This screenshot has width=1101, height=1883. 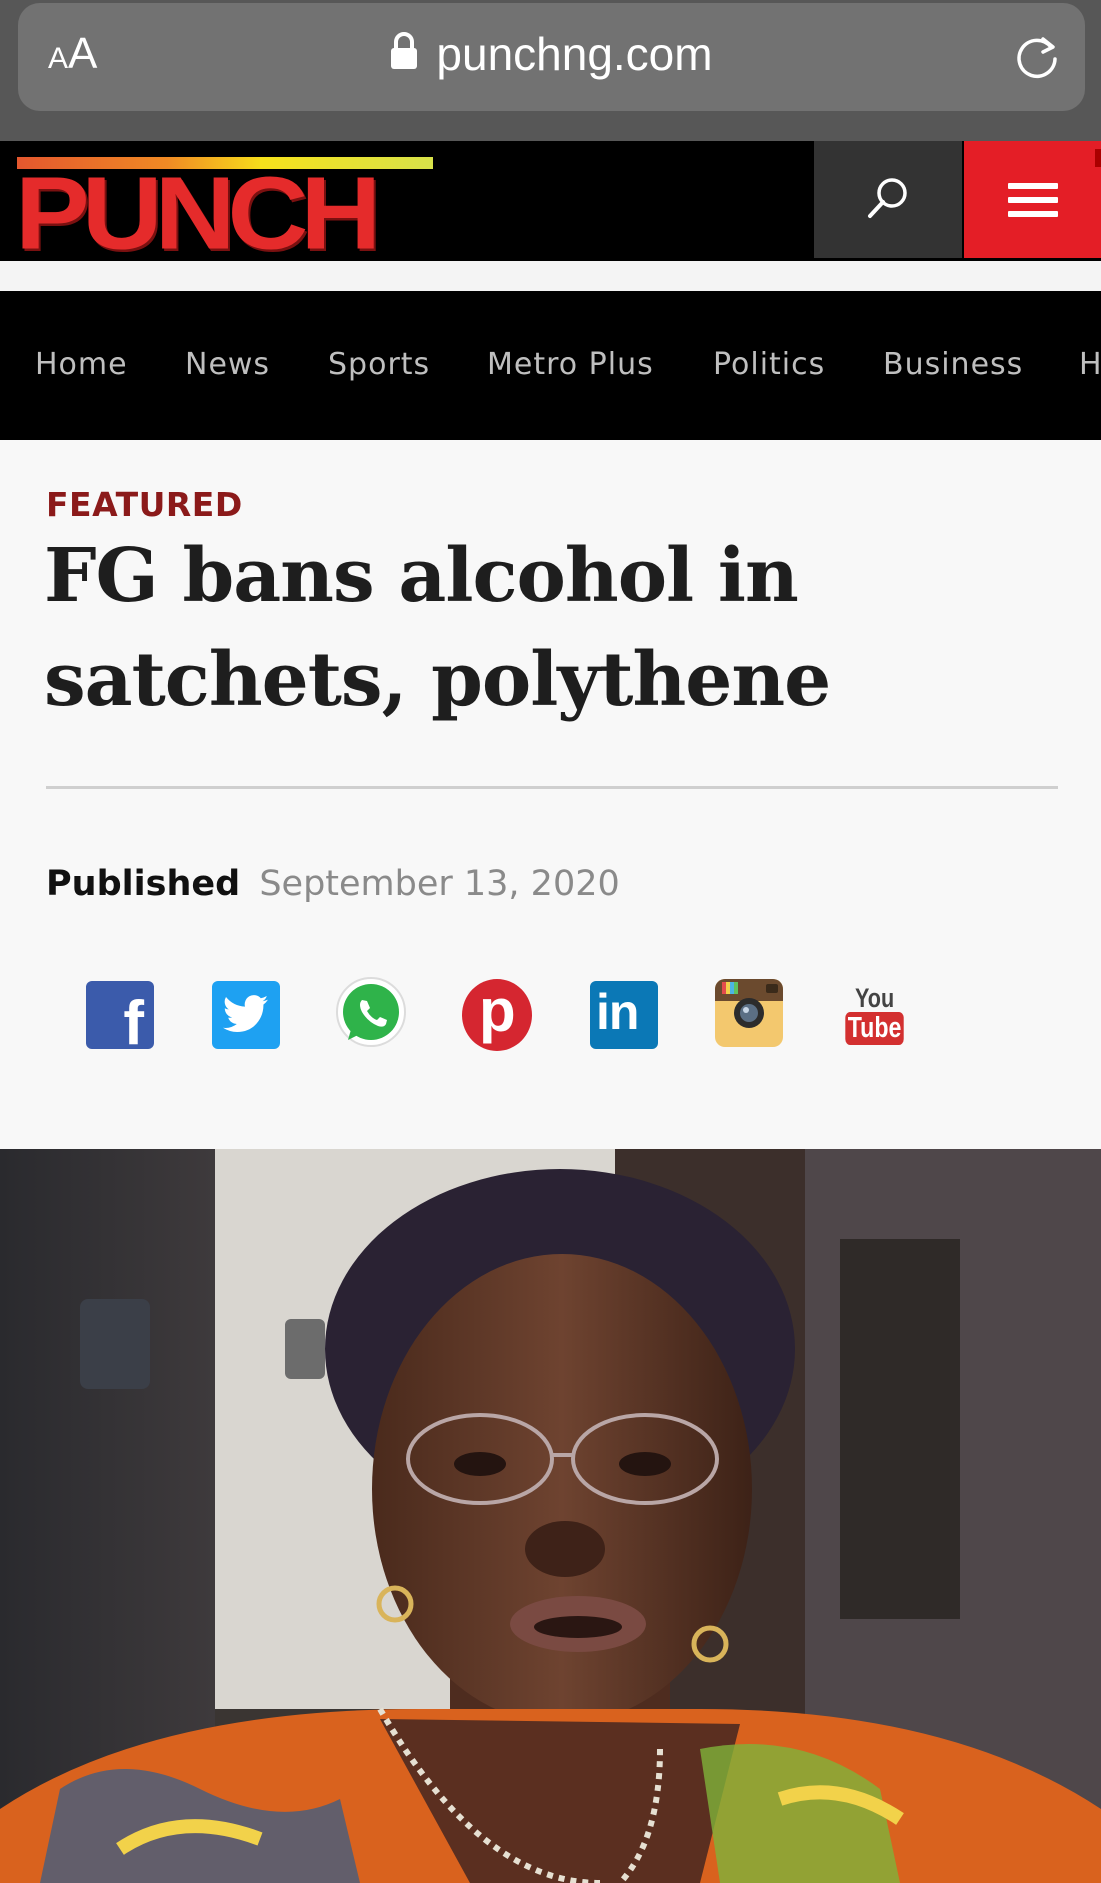 I want to click on share-whatsapp-button, so click(x=371, y=1013).